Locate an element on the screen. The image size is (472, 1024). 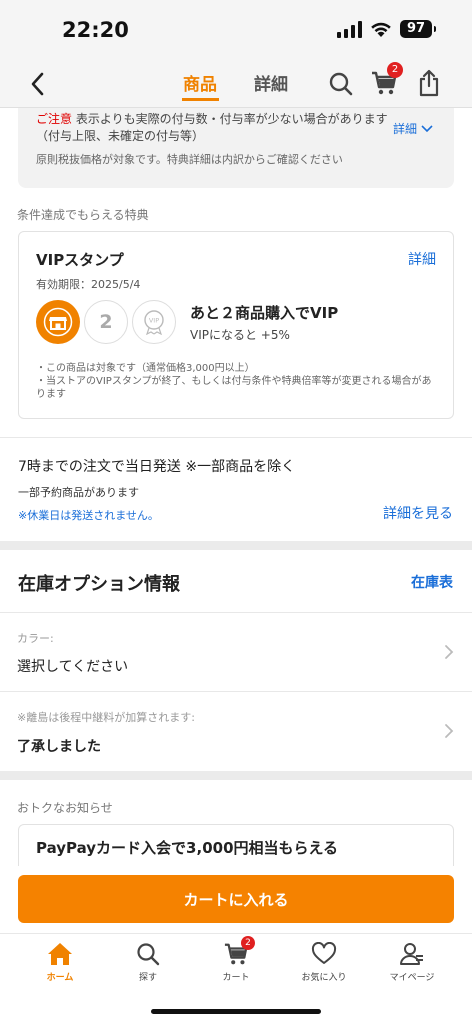
tab-label: カート is located at coordinates (236, 978).